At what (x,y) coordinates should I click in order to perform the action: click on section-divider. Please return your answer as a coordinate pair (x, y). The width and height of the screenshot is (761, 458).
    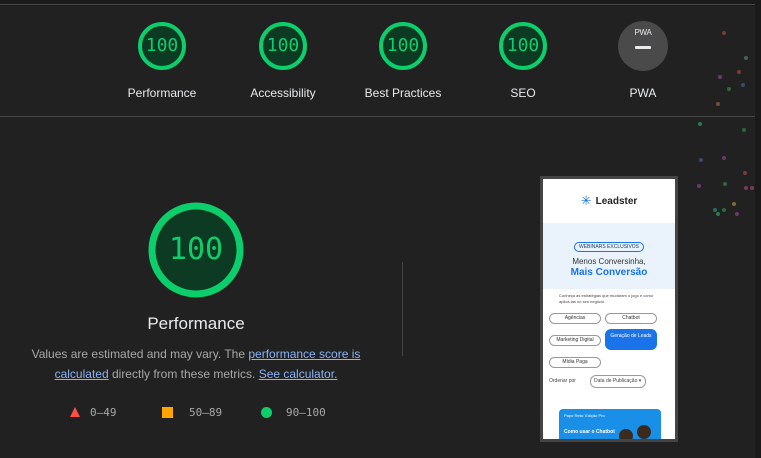
    Looking at the image, I should click on (377, 116).